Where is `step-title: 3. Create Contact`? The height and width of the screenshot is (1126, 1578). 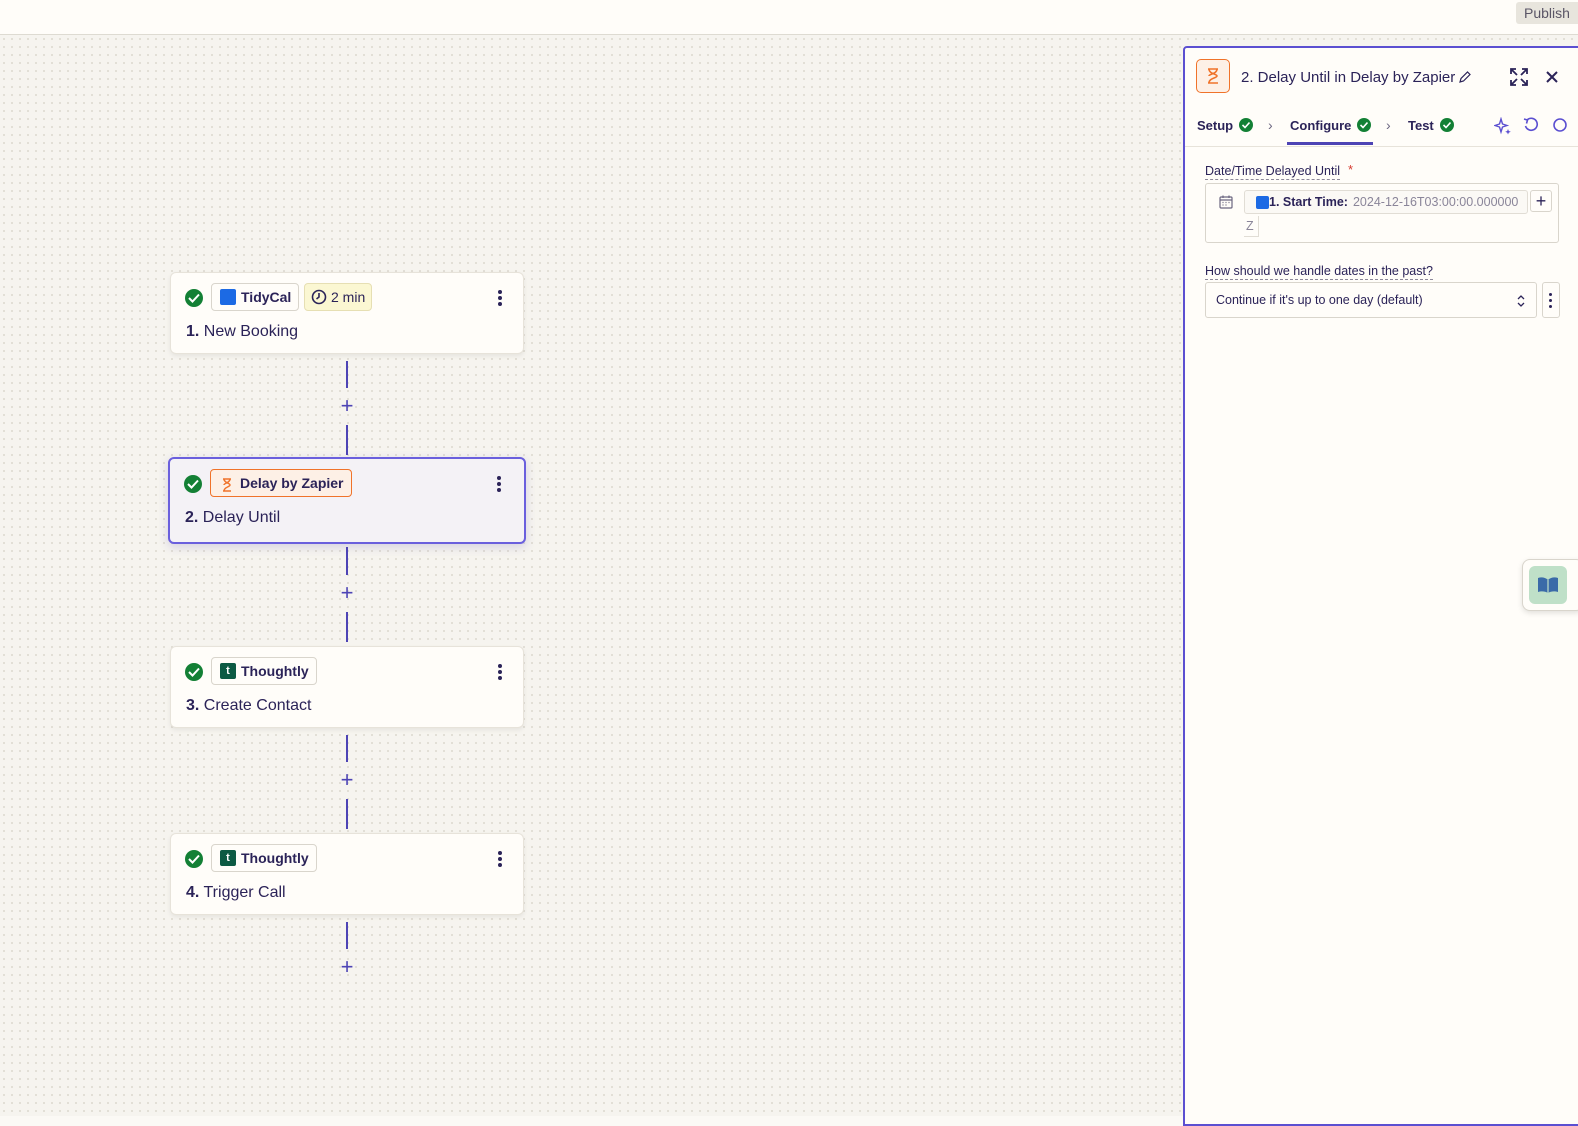
step-title: 3. Create Contact is located at coordinates (249, 705).